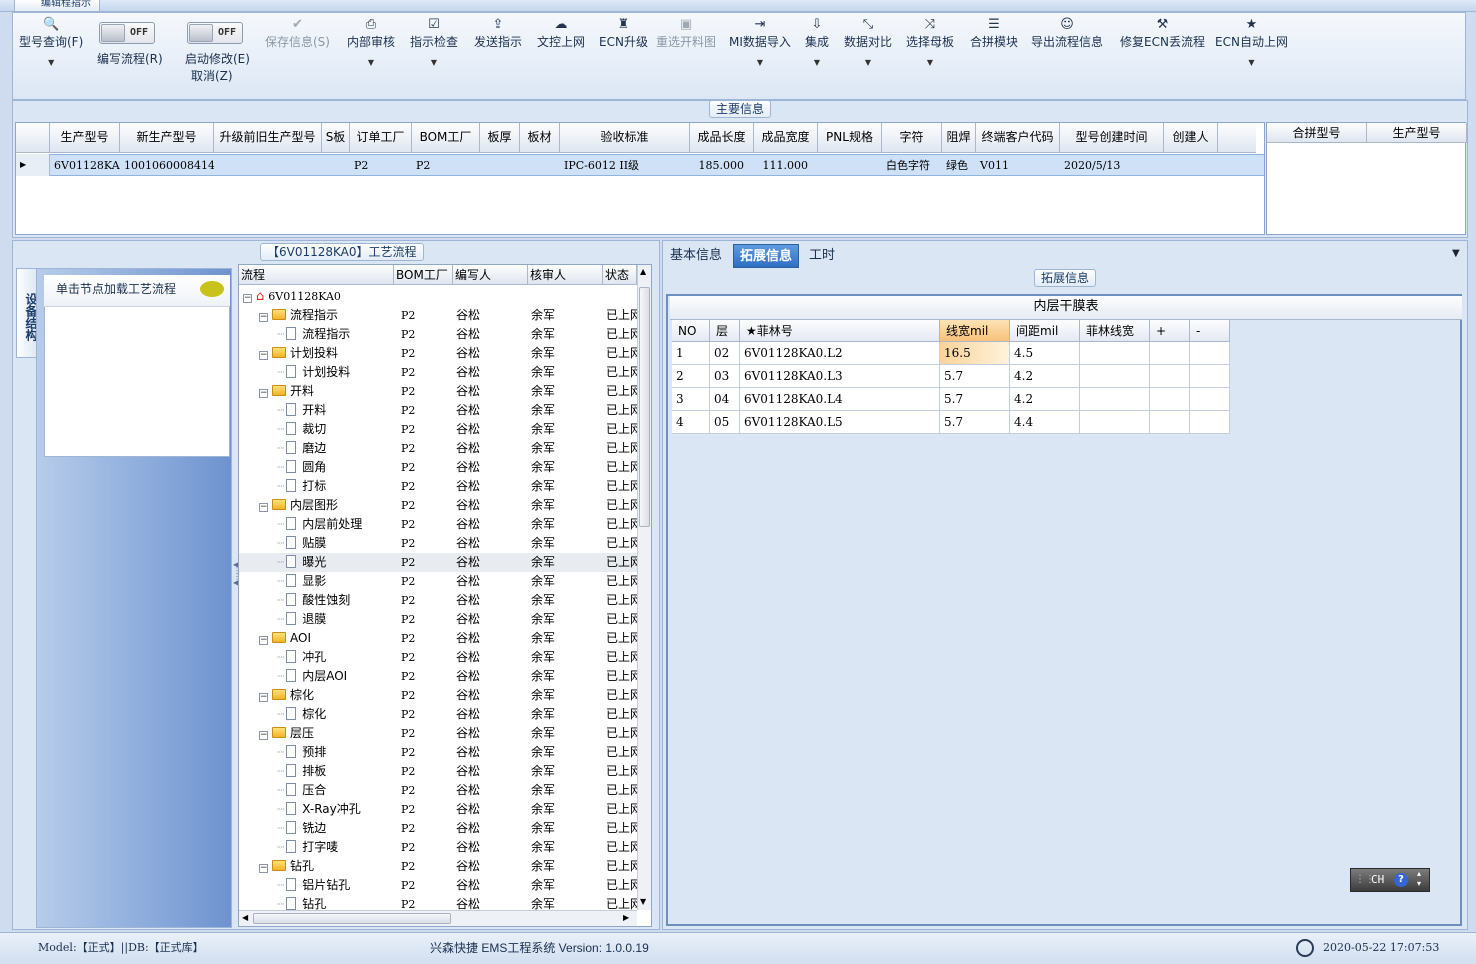  Describe the element at coordinates (438, 771) in the screenshot. I see `tree-row: ┈ 排板 P2 谷松 余军 已上网` at that location.